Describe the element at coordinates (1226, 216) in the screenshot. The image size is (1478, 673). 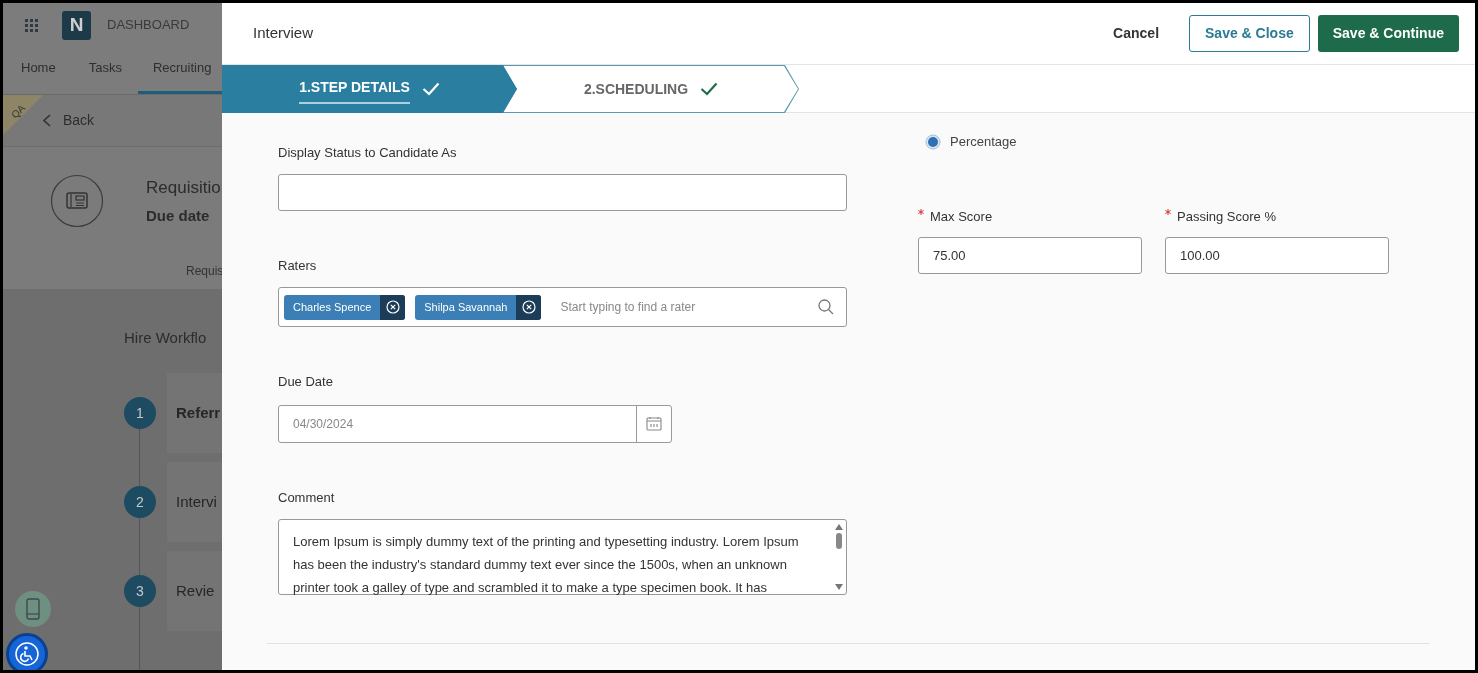
I see `field-label: Passing Score %` at that location.